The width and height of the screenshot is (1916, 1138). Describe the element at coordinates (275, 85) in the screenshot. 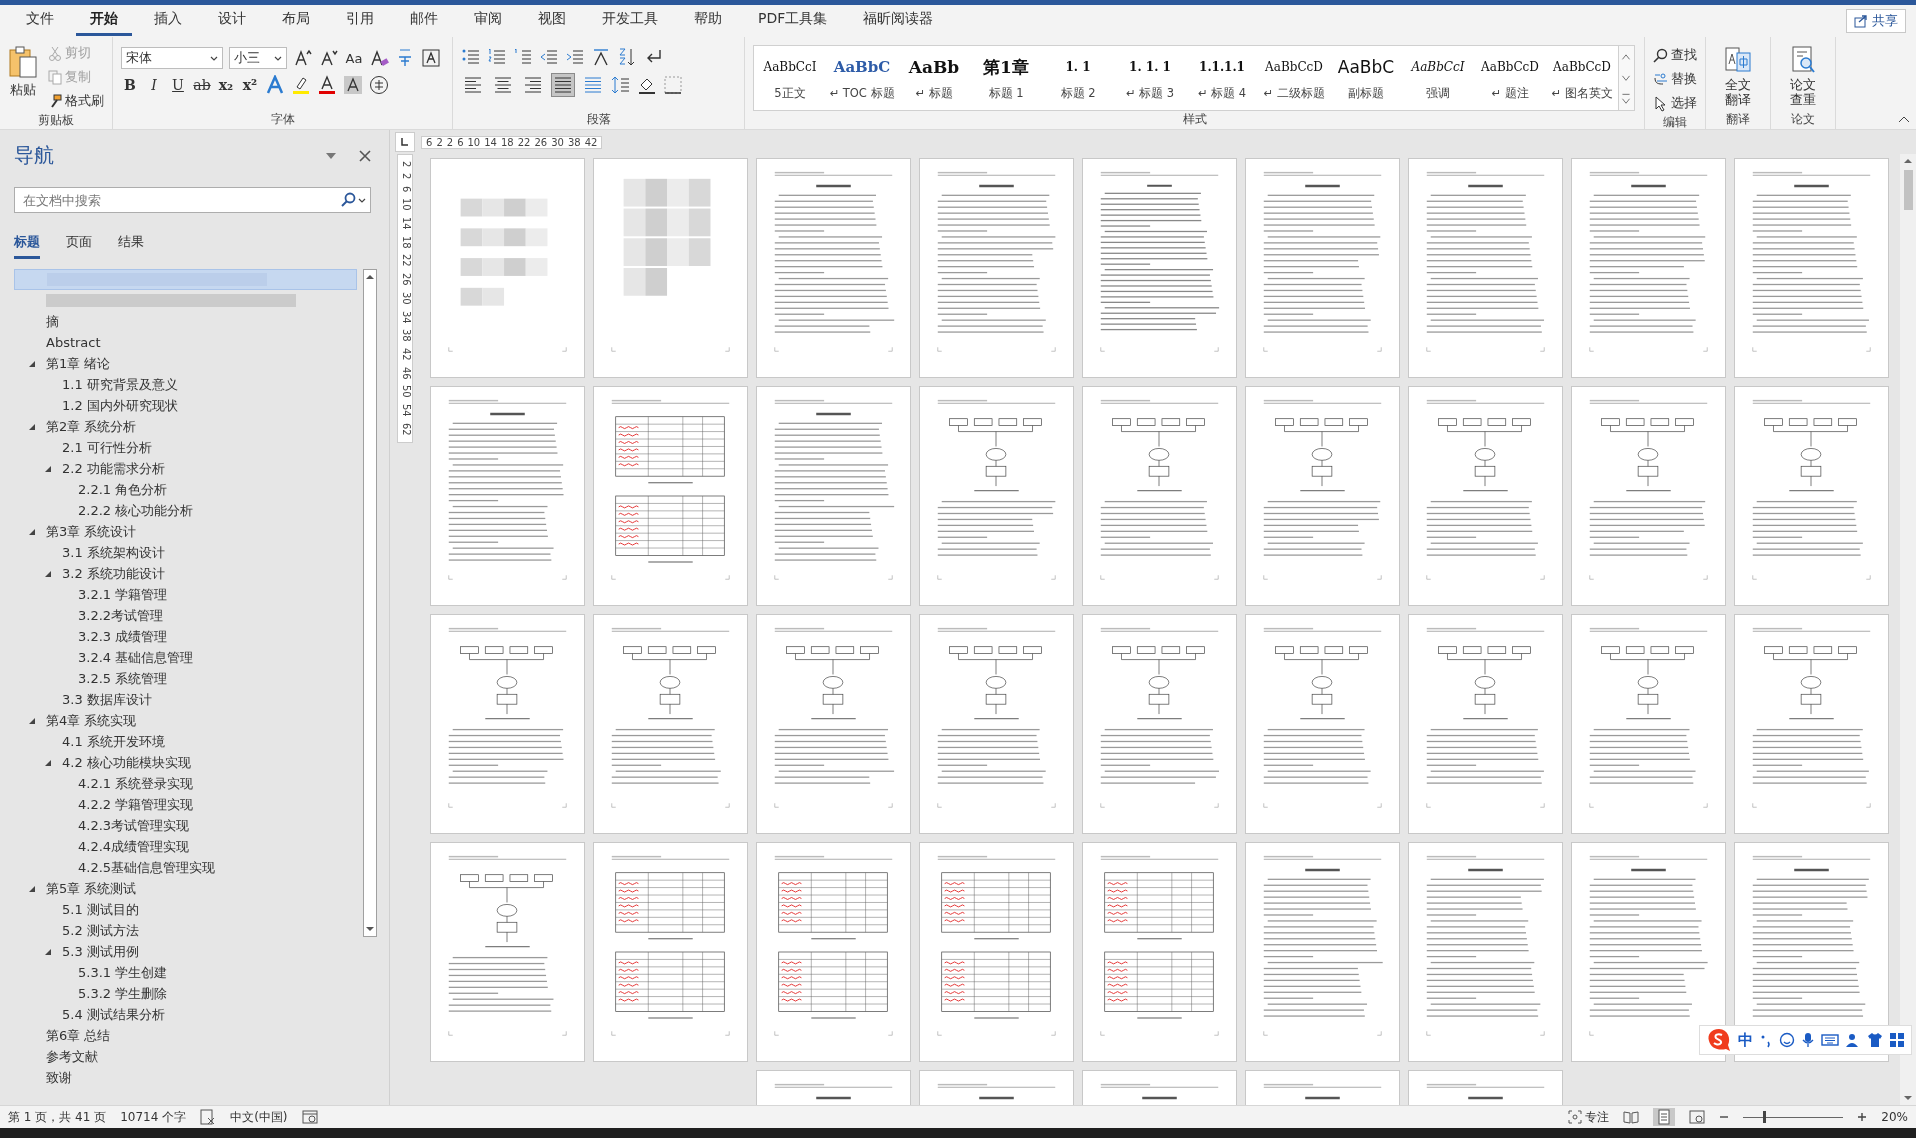

I see `text-effects-icon` at that location.